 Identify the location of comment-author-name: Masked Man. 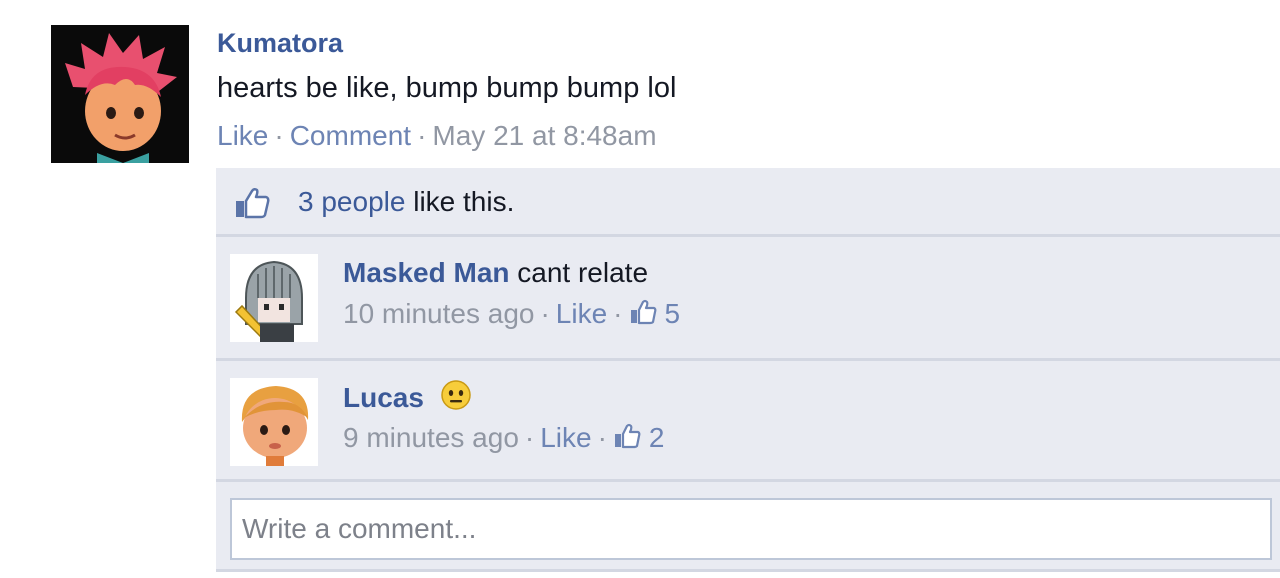
(426, 272).